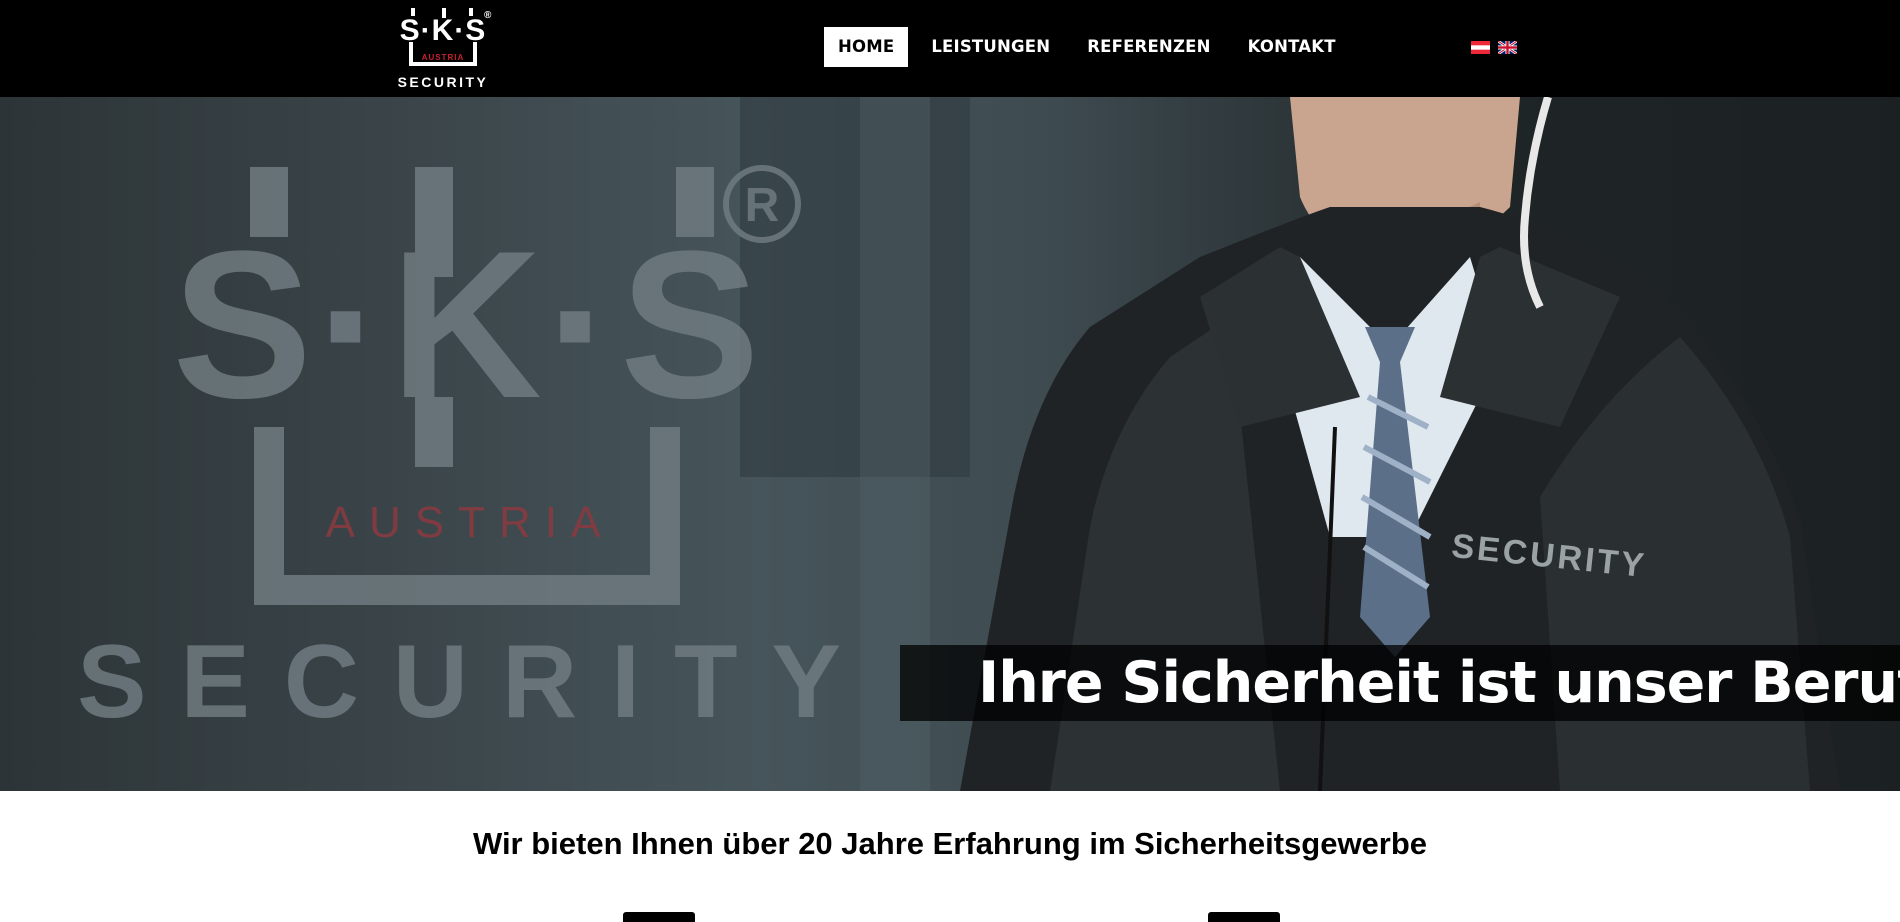 Image resolution: width=1900 pixels, height=922 pixels. I want to click on svg-text: S·K·S, so click(468, 324).